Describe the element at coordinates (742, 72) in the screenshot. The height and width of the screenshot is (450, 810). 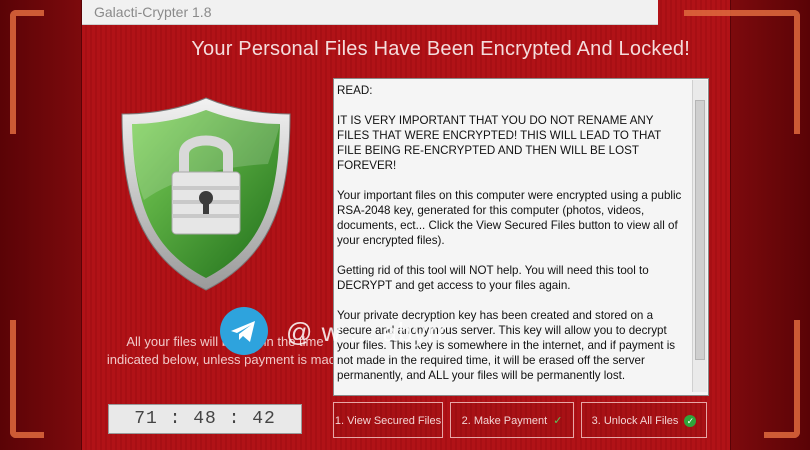
I see `corner-bracket-top-right` at that location.